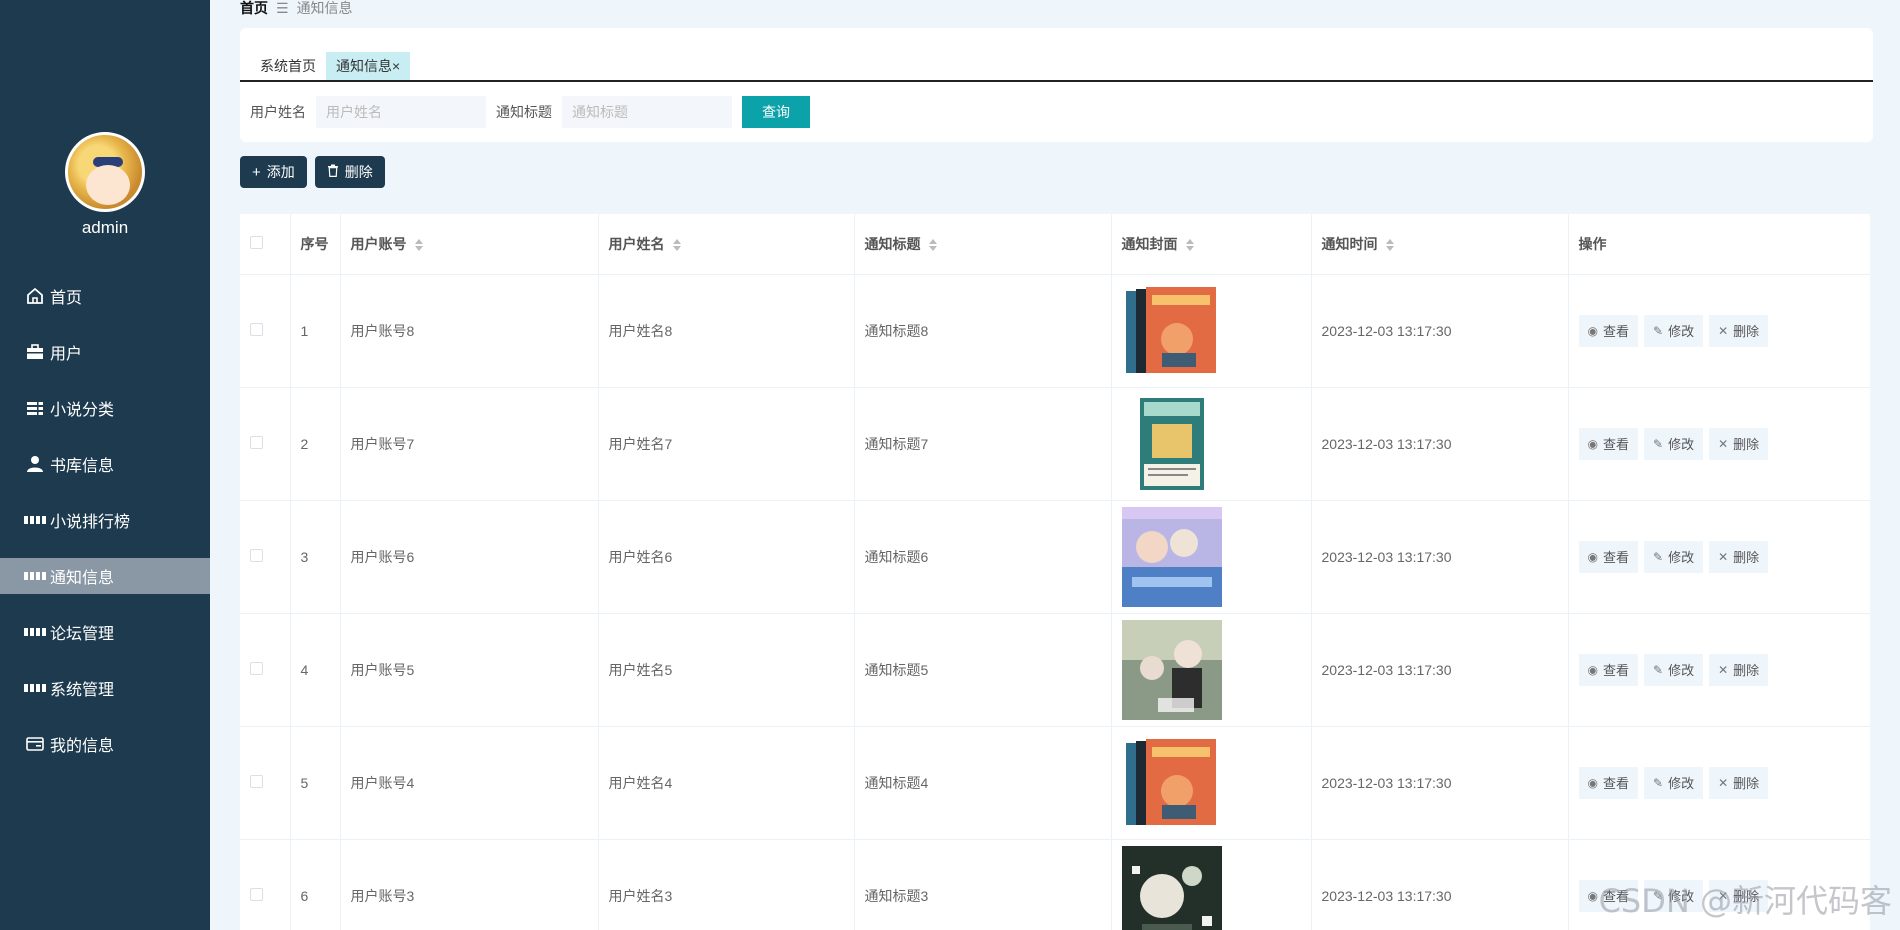 The image size is (1900, 930). I want to click on title-input, so click(647, 112).